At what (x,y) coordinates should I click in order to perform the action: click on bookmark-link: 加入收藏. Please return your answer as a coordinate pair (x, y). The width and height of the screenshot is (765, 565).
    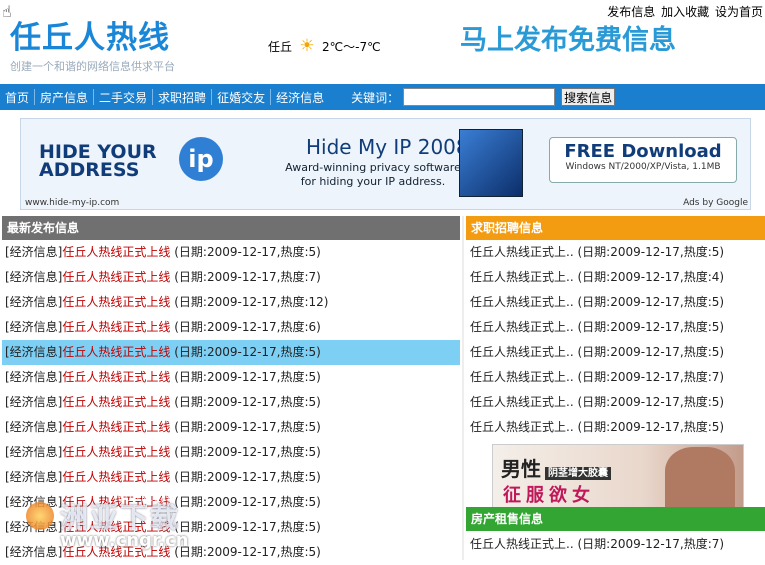
    Looking at the image, I should click on (685, 12).